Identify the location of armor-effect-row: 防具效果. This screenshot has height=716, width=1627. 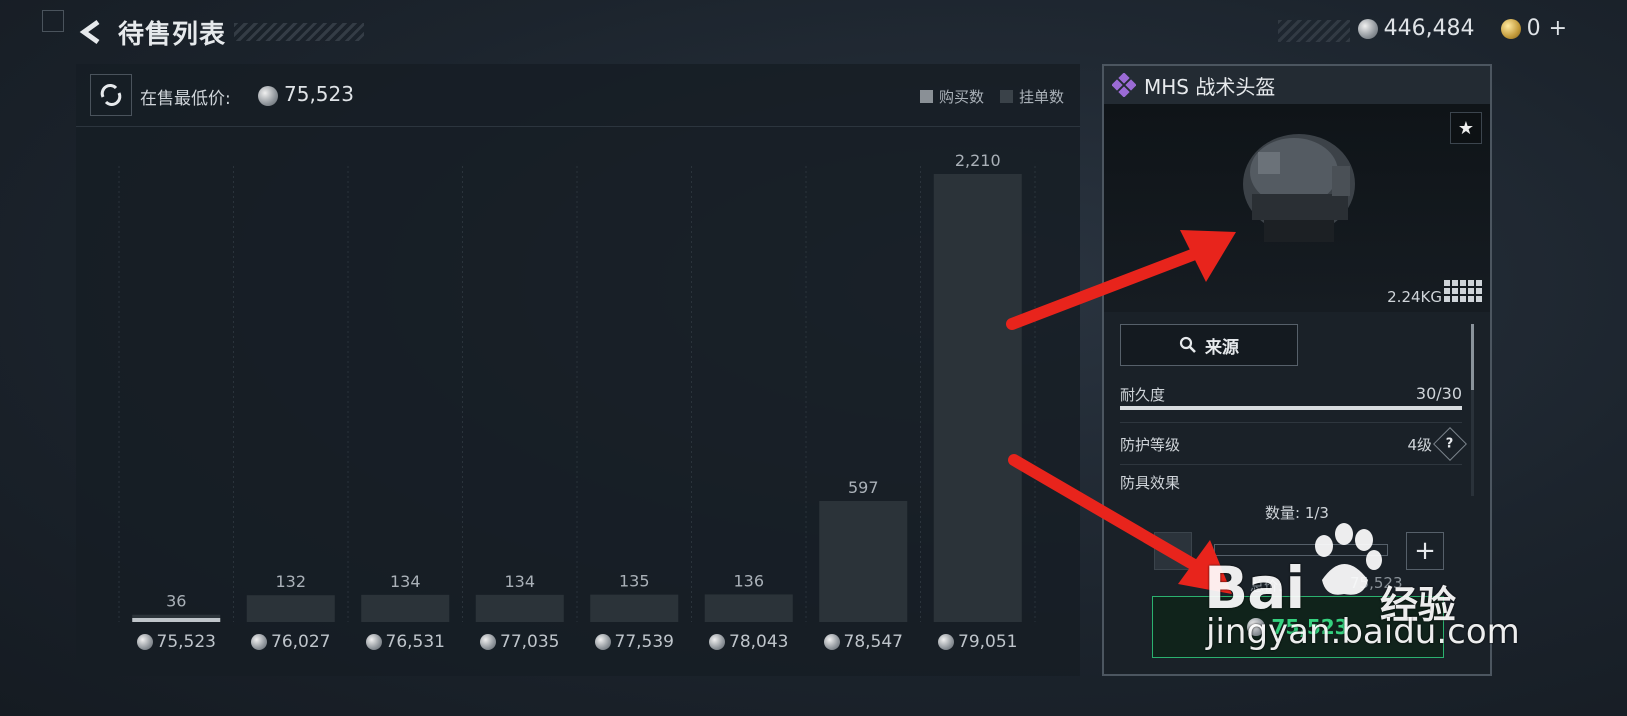
(1291, 482).